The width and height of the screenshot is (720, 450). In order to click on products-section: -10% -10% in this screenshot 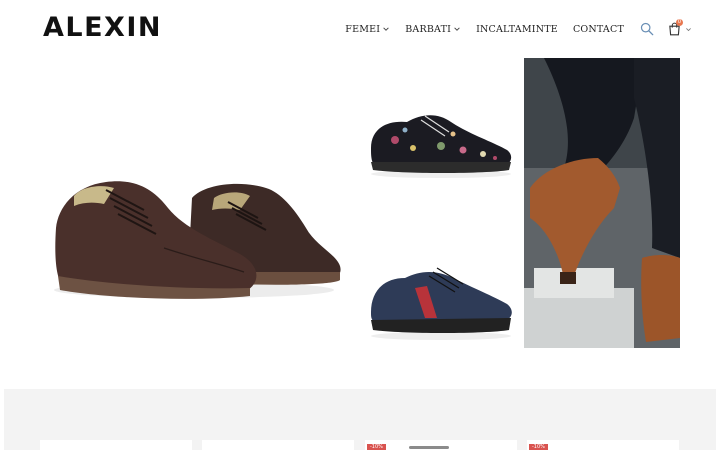, I will do `click(360, 419)`.